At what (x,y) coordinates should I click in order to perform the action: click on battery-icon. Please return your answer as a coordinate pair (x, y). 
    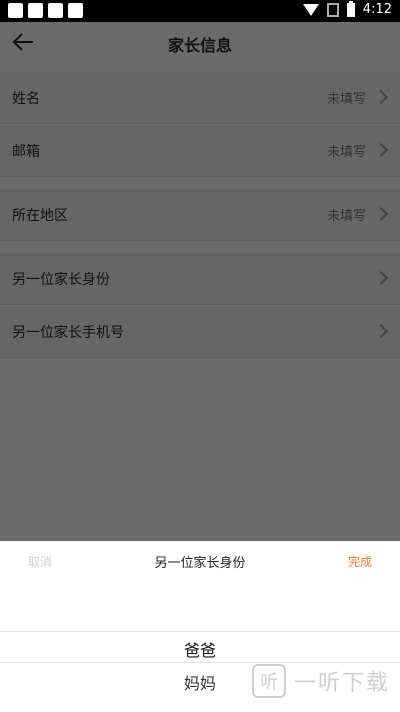
    Looking at the image, I should click on (350, 8).